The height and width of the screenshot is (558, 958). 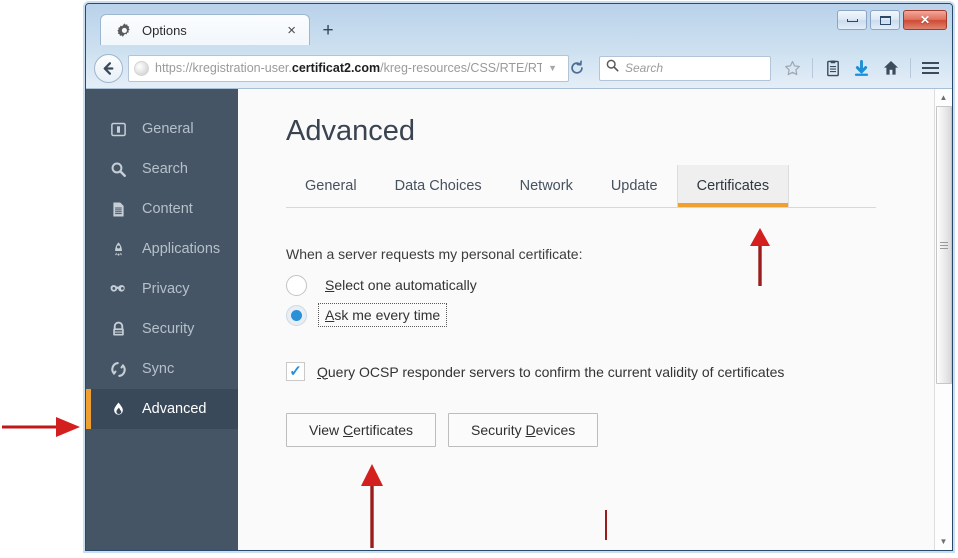 I want to click on vertical-scrollbar: ▲ ▼, so click(x=943, y=319).